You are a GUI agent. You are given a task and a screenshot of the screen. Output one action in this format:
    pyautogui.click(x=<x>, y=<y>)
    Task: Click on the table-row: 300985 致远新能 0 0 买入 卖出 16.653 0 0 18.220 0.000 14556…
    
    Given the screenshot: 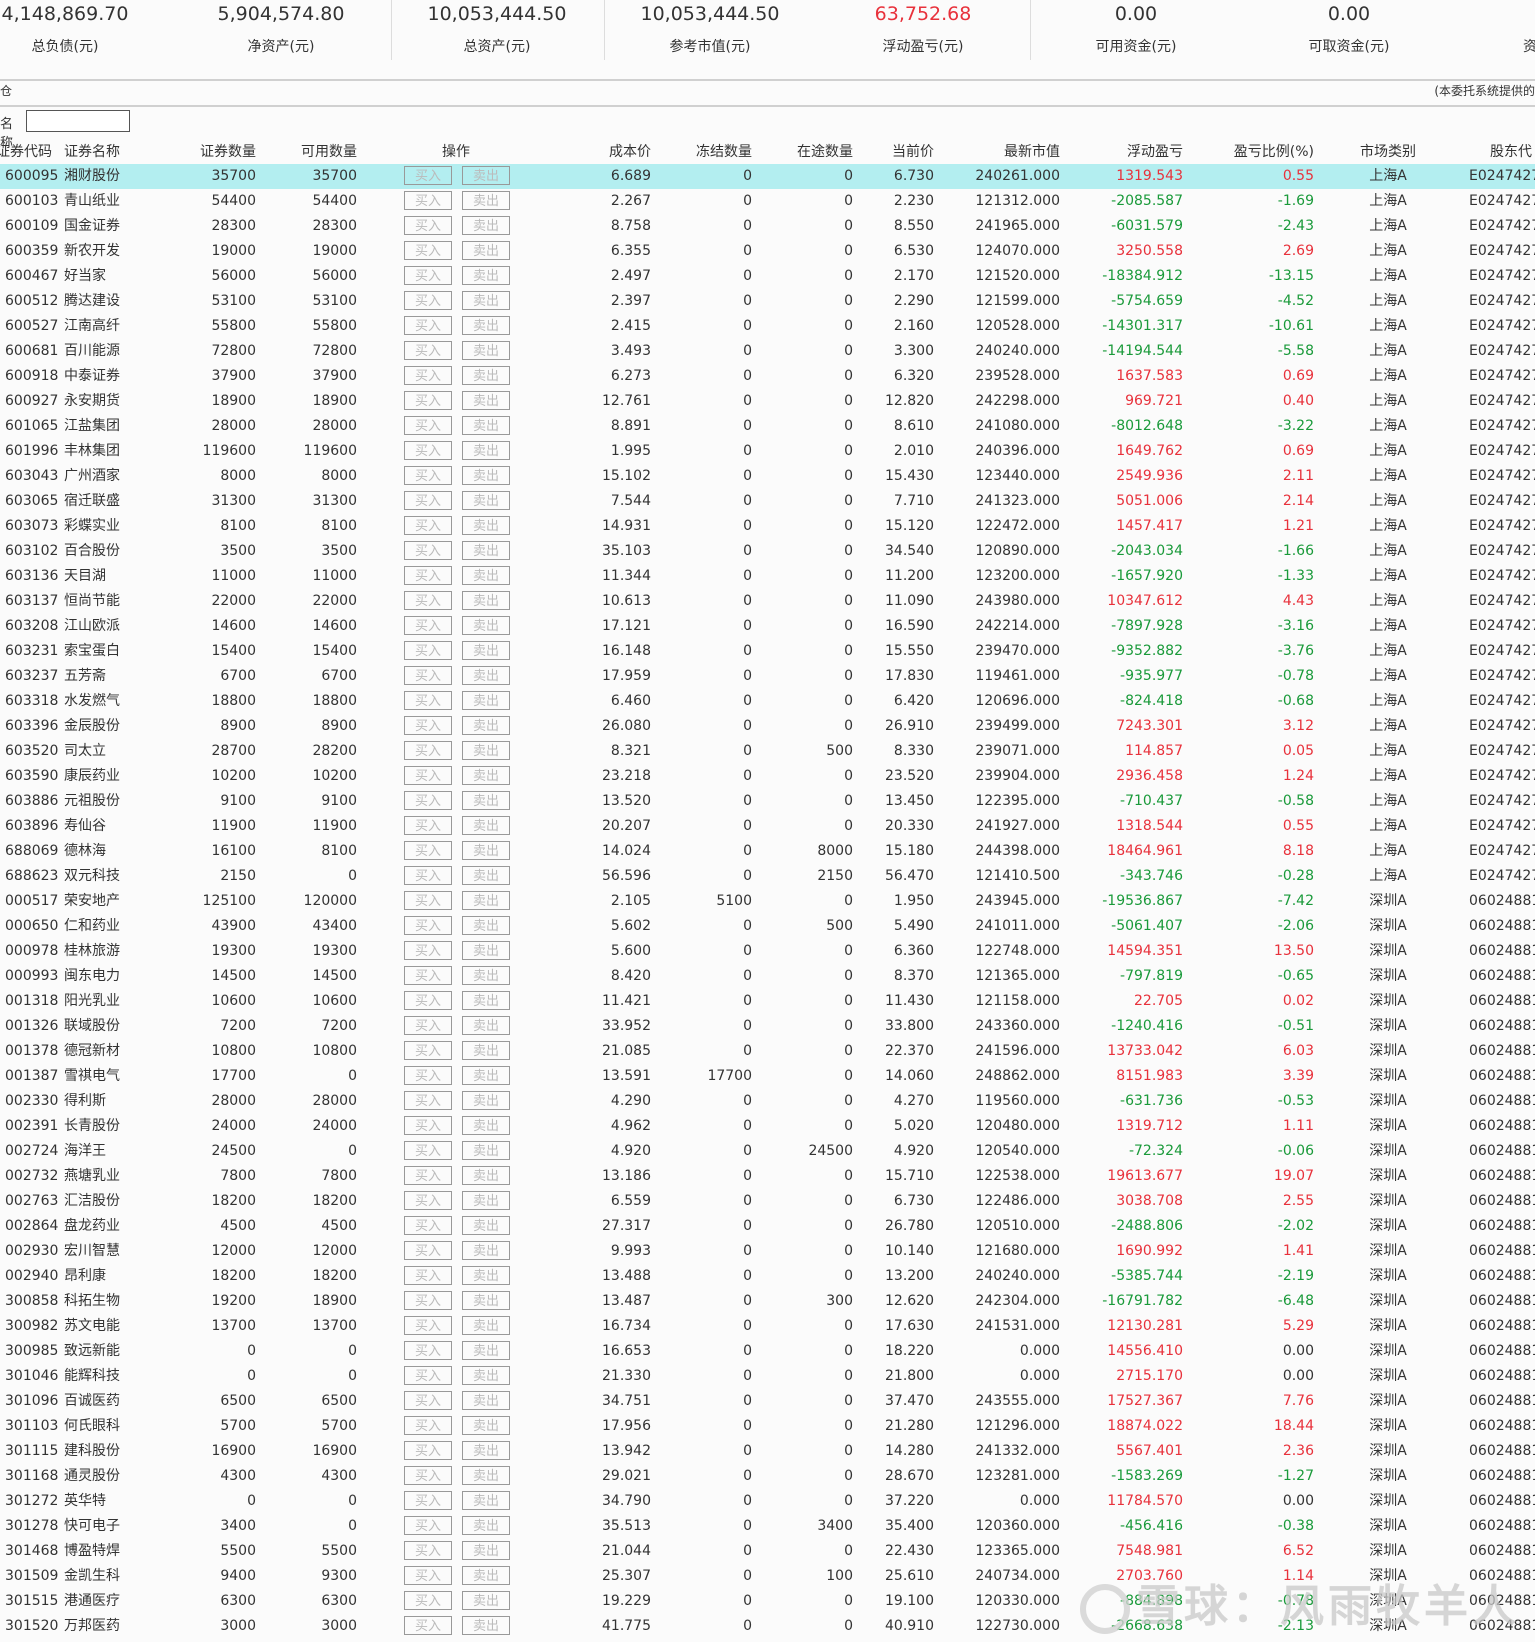 What is the action you would take?
    pyautogui.click(x=767, y=1351)
    